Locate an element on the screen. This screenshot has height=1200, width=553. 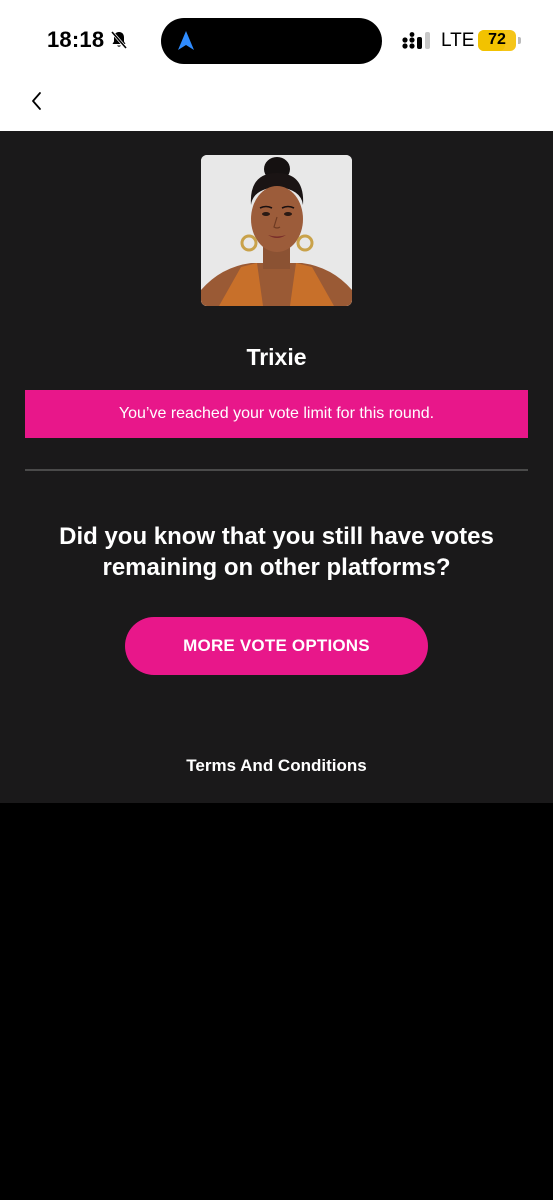
battery-percent: 72 is located at coordinates (497, 39).